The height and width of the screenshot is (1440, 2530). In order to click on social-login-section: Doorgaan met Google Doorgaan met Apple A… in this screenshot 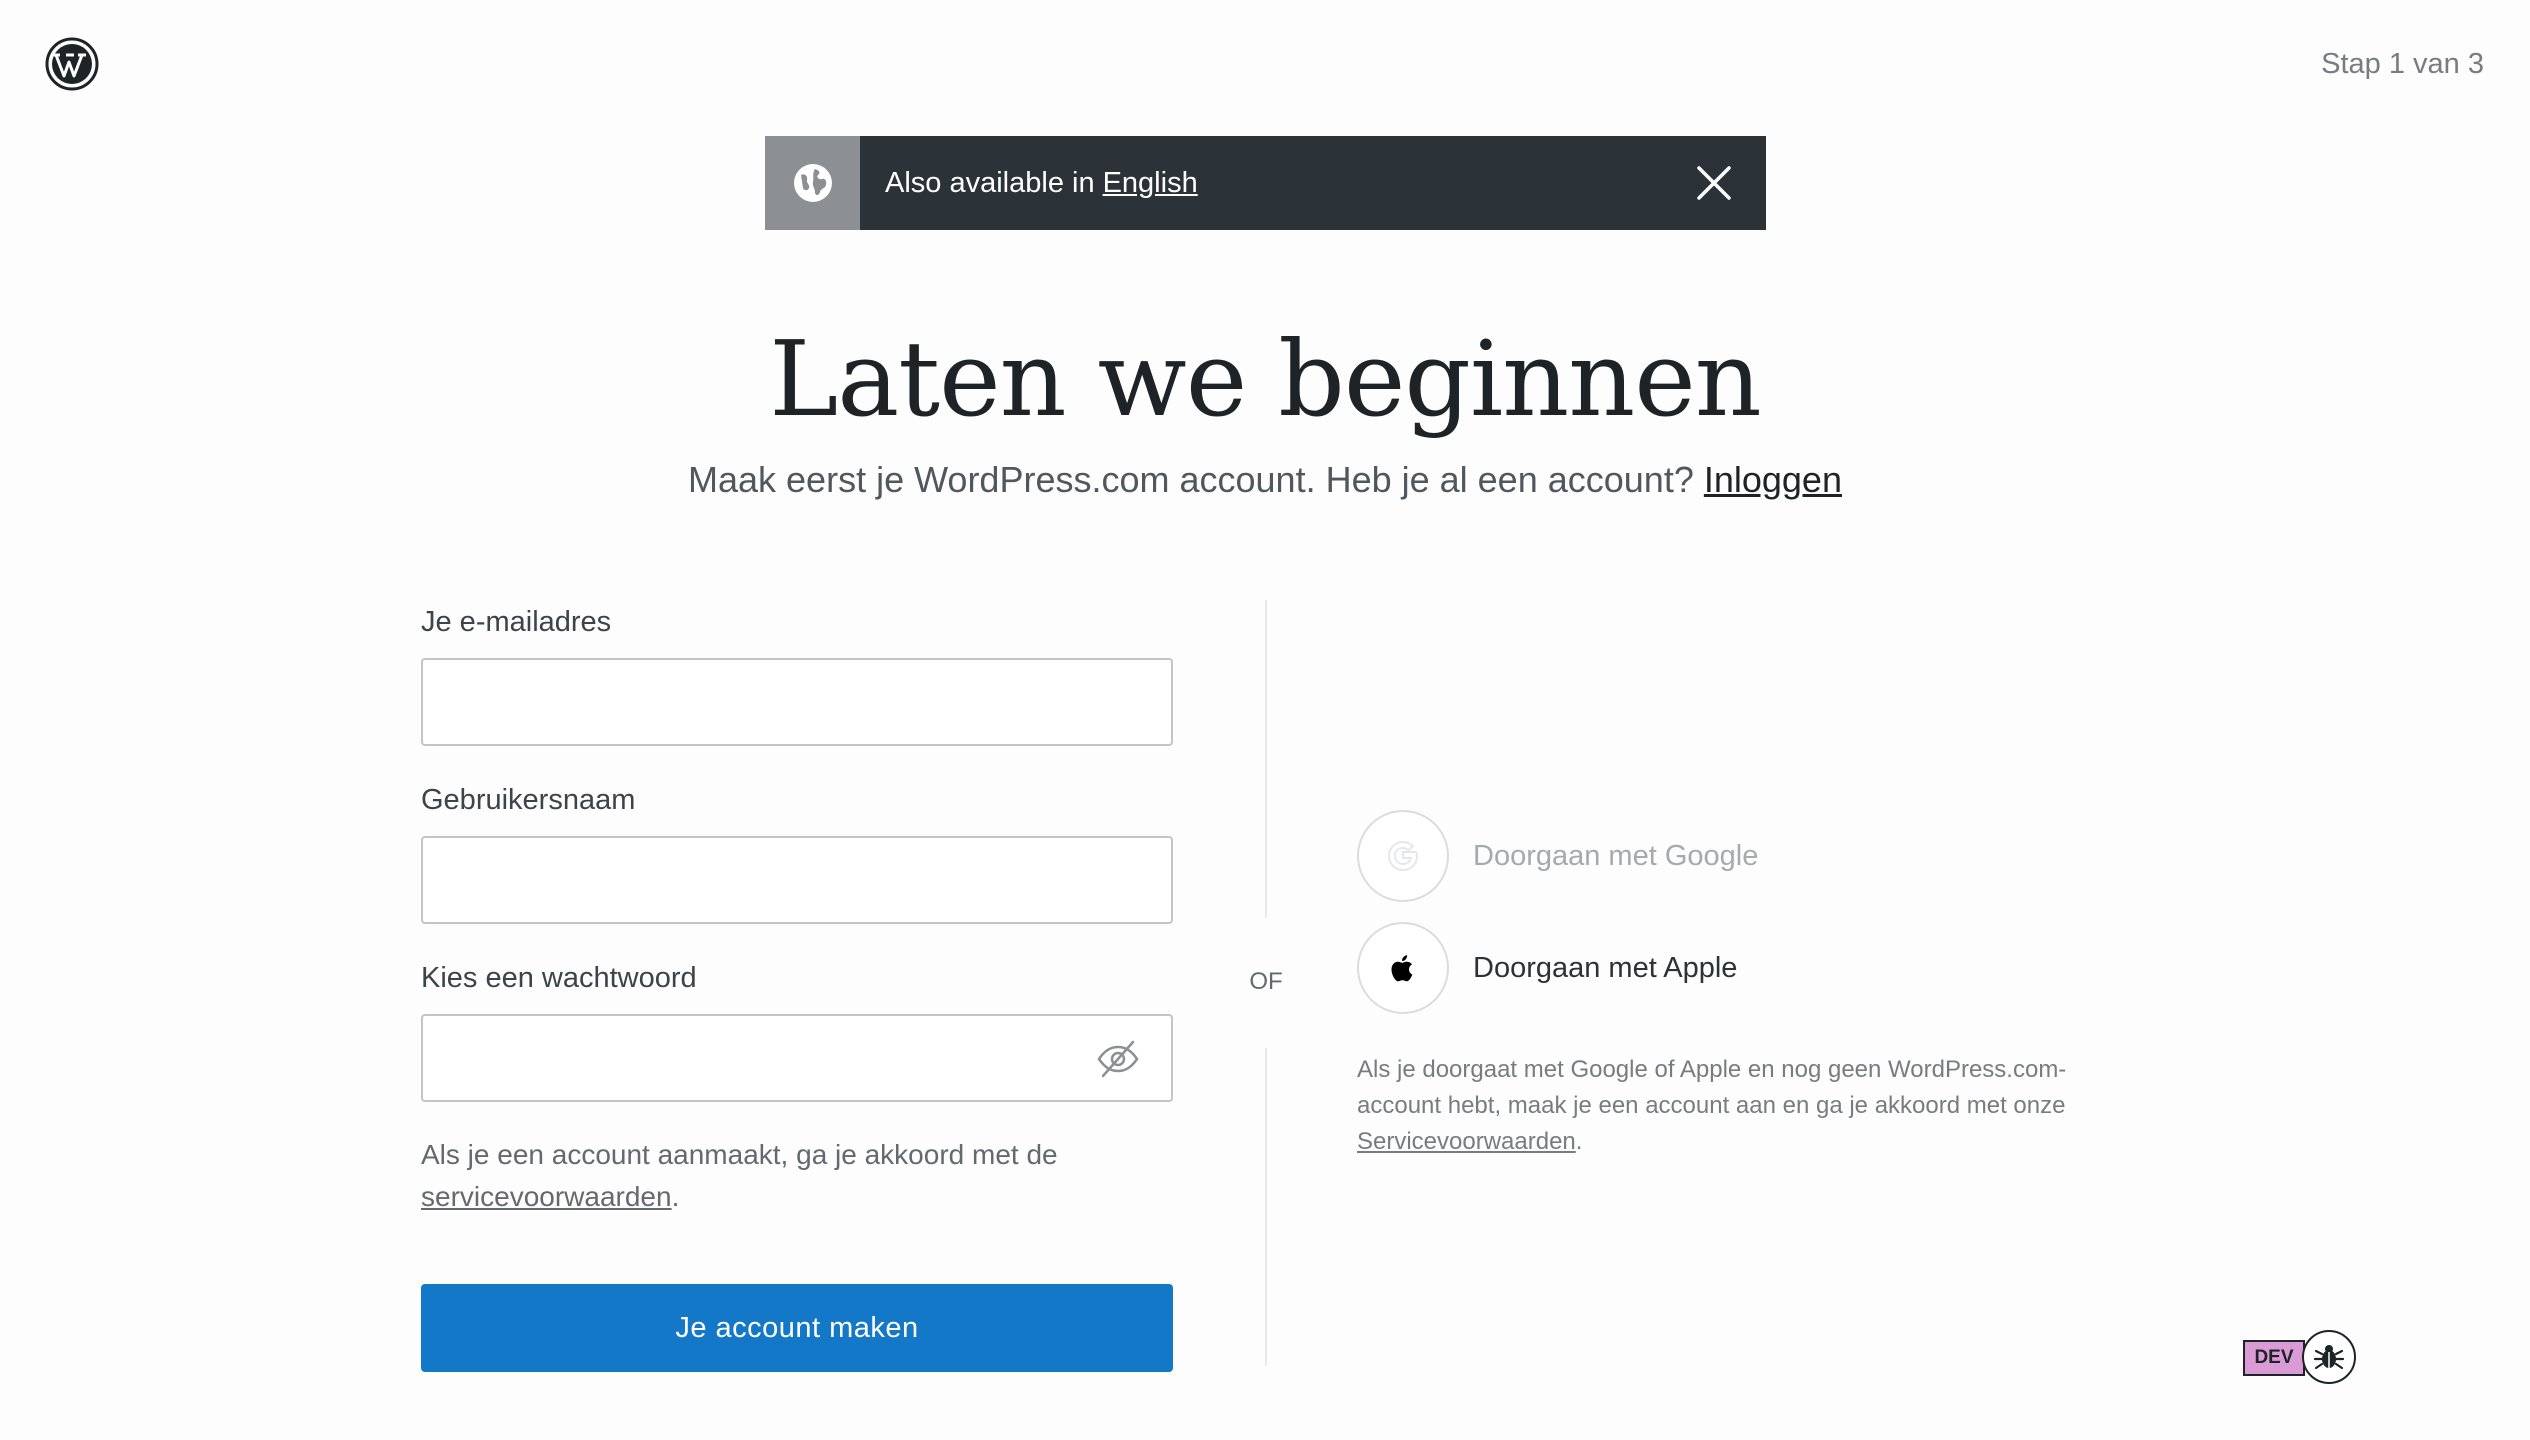, I will do `click(1757, 985)`.